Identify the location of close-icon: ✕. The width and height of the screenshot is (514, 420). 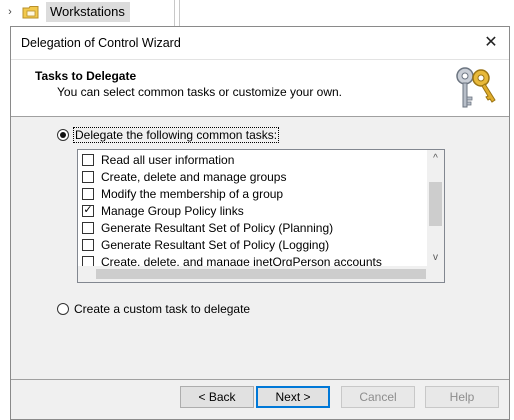
(491, 43).